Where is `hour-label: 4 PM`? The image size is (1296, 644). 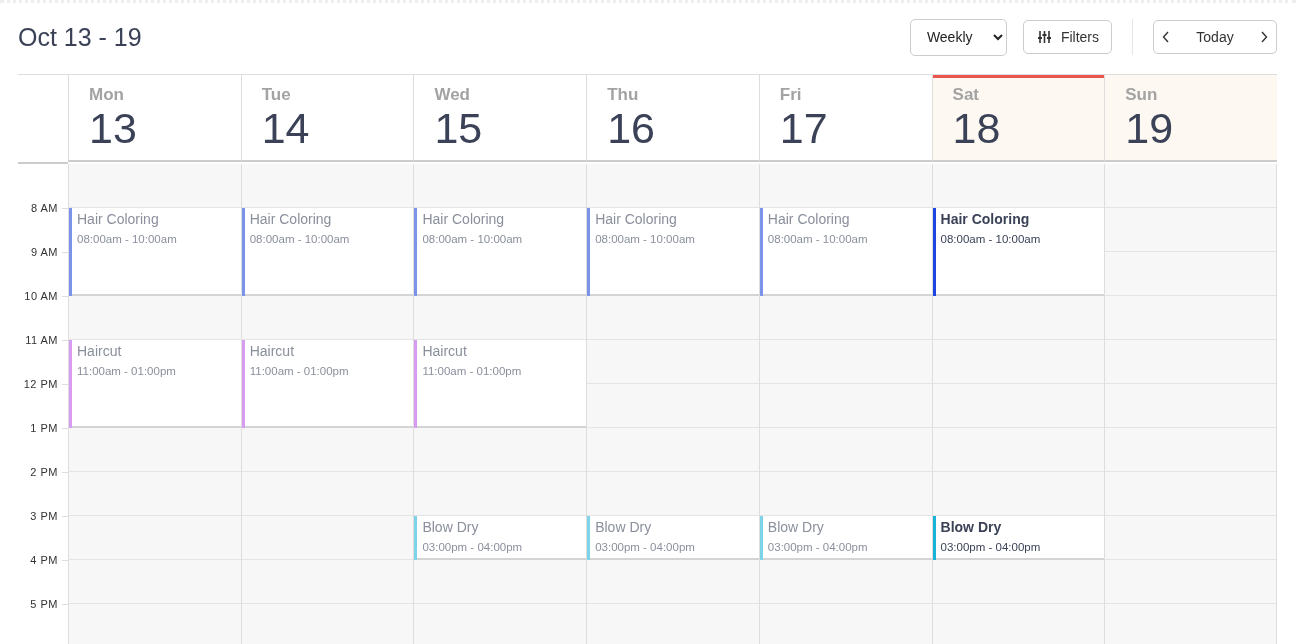 hour-label: 4 PM is located at coordinates (44, 560).